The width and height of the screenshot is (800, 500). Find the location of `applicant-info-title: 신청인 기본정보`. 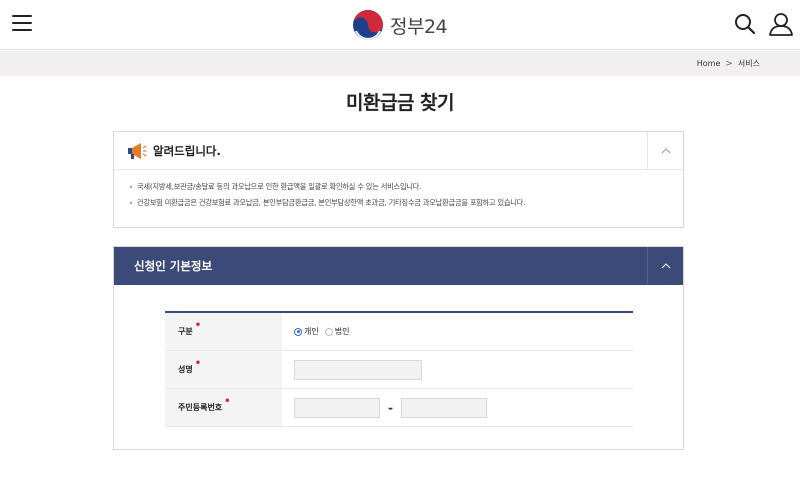

applicant-info-title: 신청인 기본정보 is located at coordinates (173, 266).